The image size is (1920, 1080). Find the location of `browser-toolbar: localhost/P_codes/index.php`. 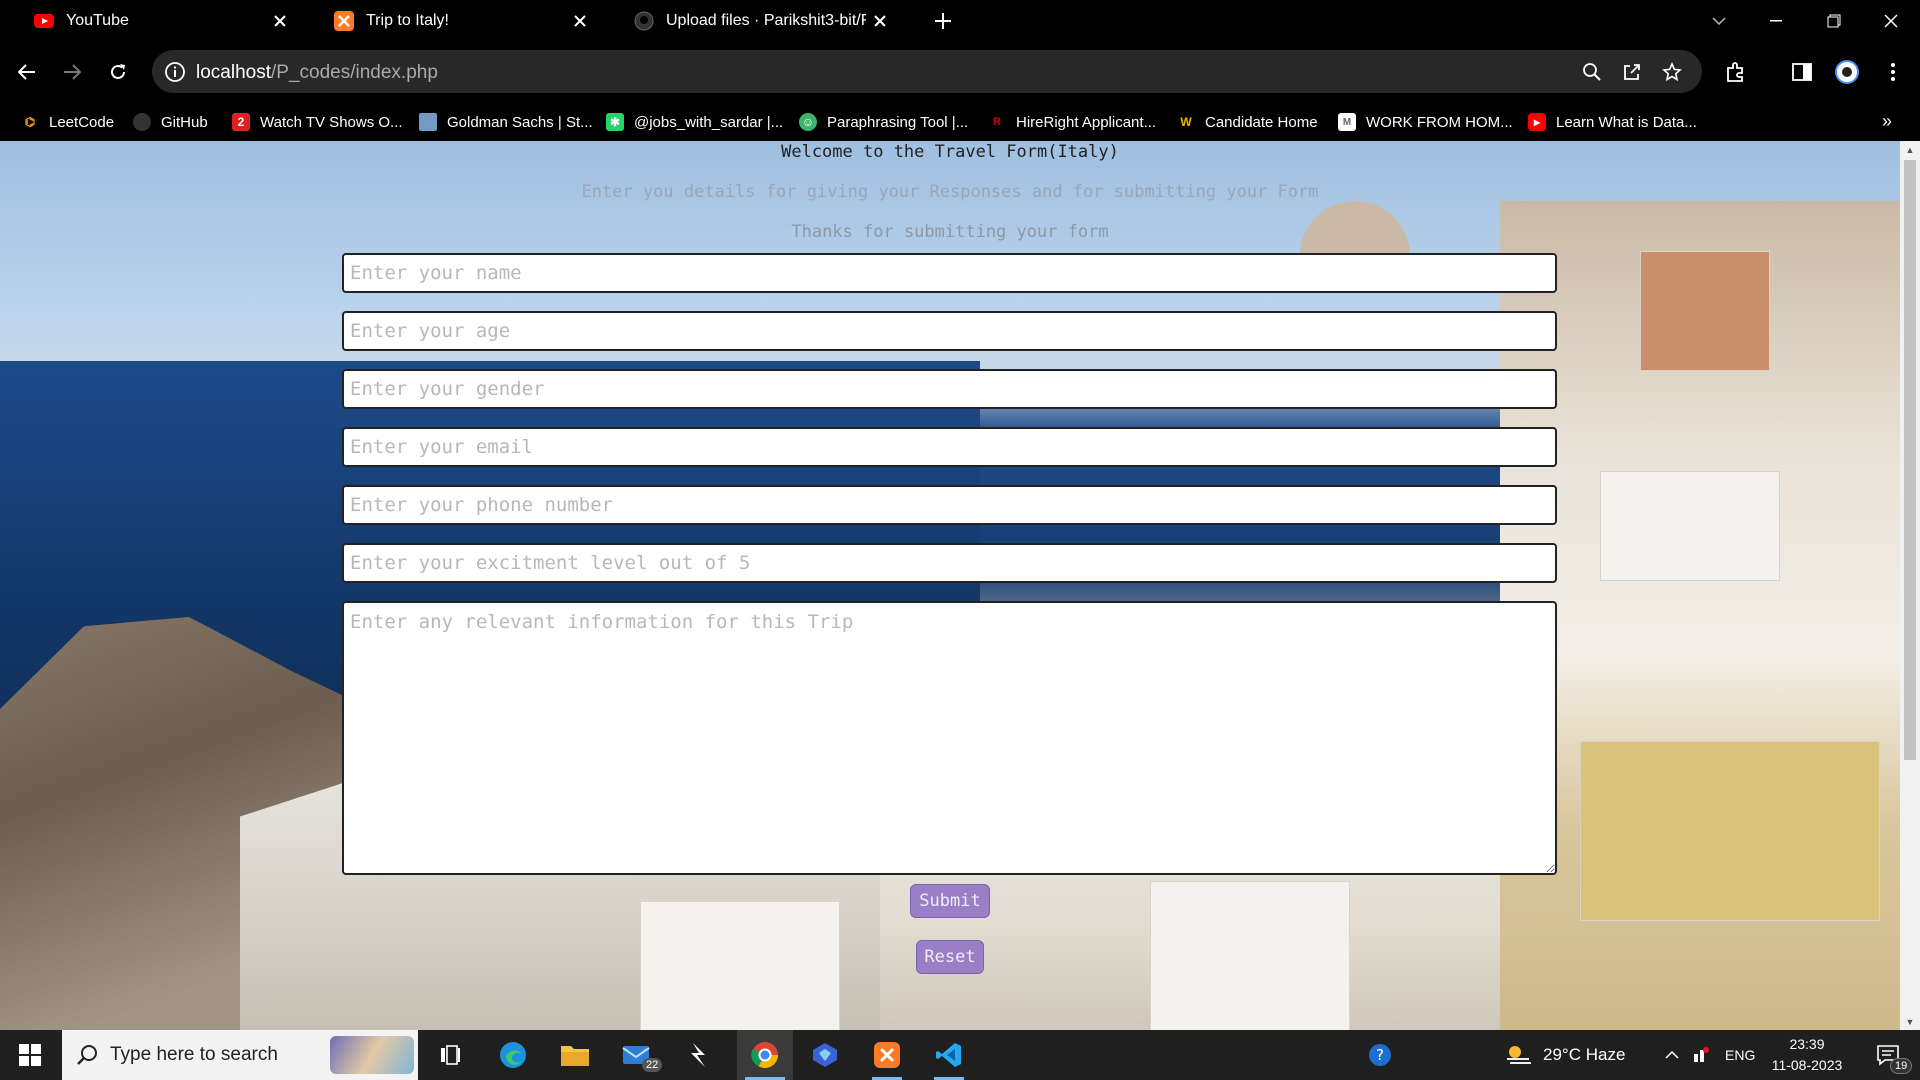

browser-toolbar: localhost/P_codes/index.php is located at coordinates (960, 72).